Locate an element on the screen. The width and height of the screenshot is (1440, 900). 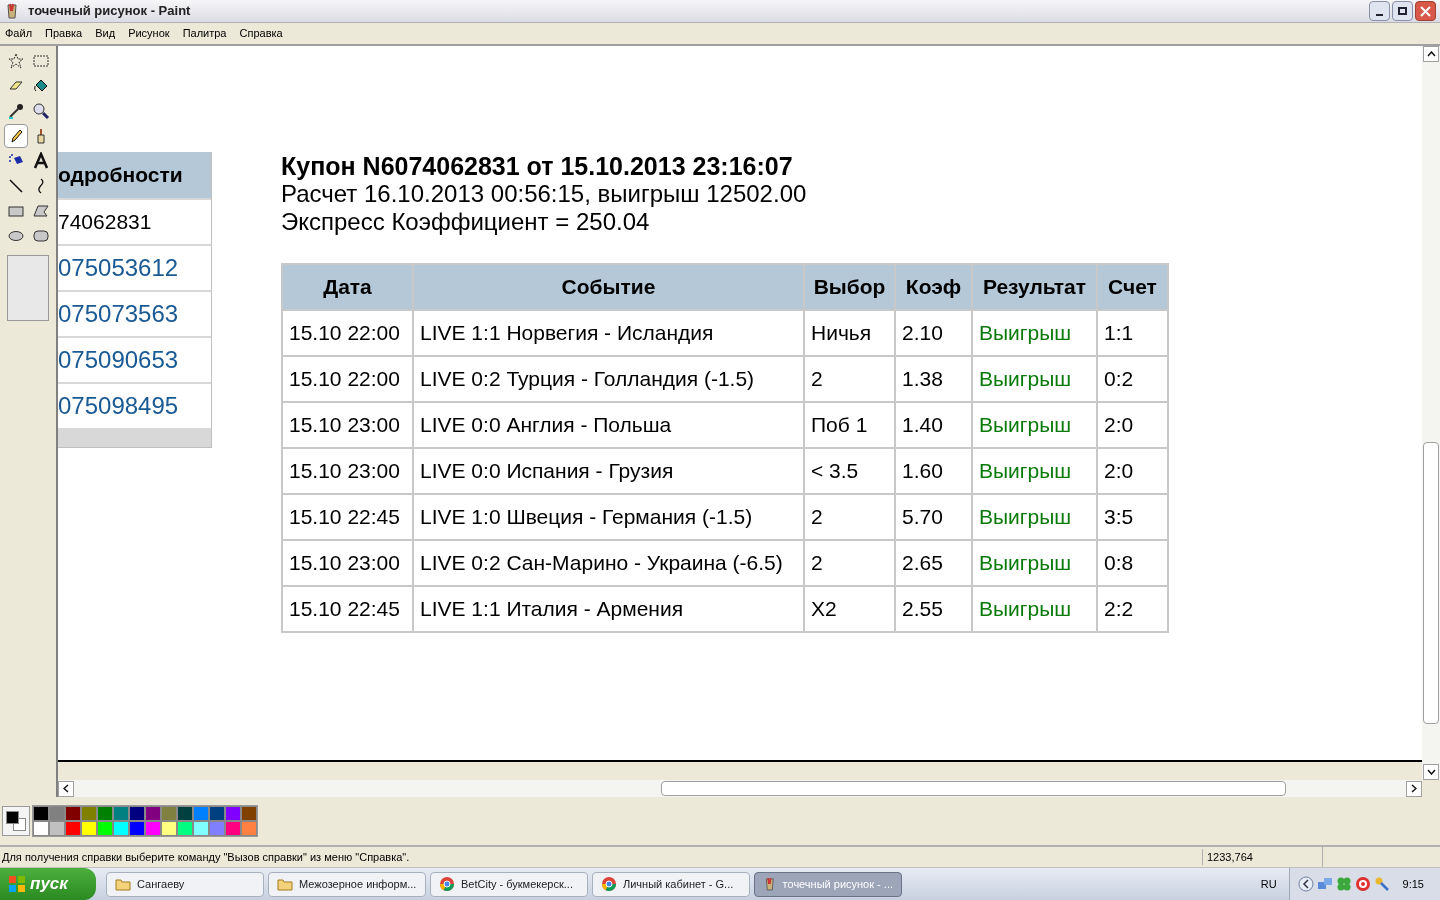
table-cell: 1.40 is located at coordinates (933, 425).